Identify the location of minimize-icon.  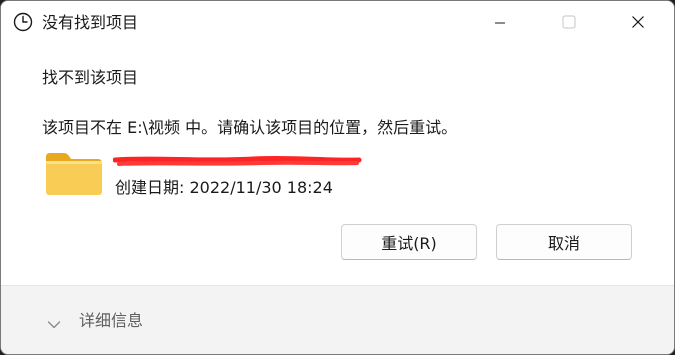
(500, 23).